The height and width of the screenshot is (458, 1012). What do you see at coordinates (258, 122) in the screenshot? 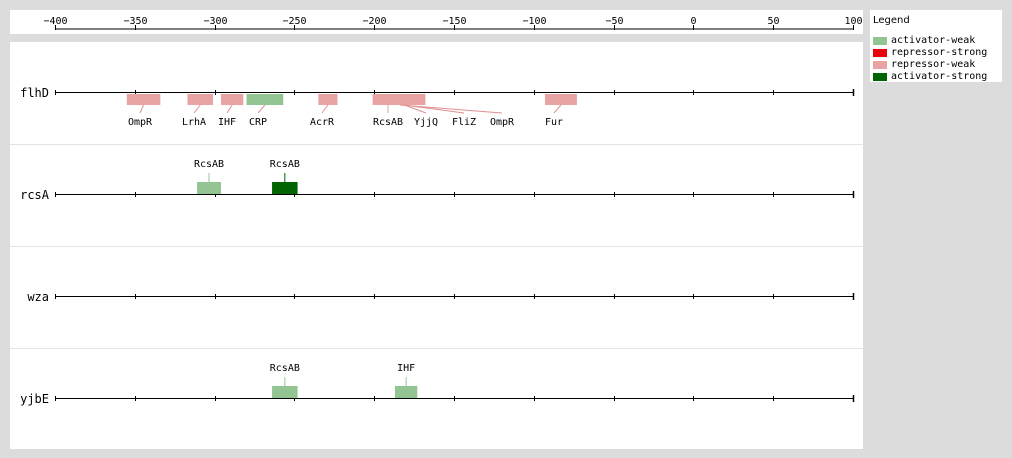
I see `site-label: CRP` at bounding box center [258, 122].